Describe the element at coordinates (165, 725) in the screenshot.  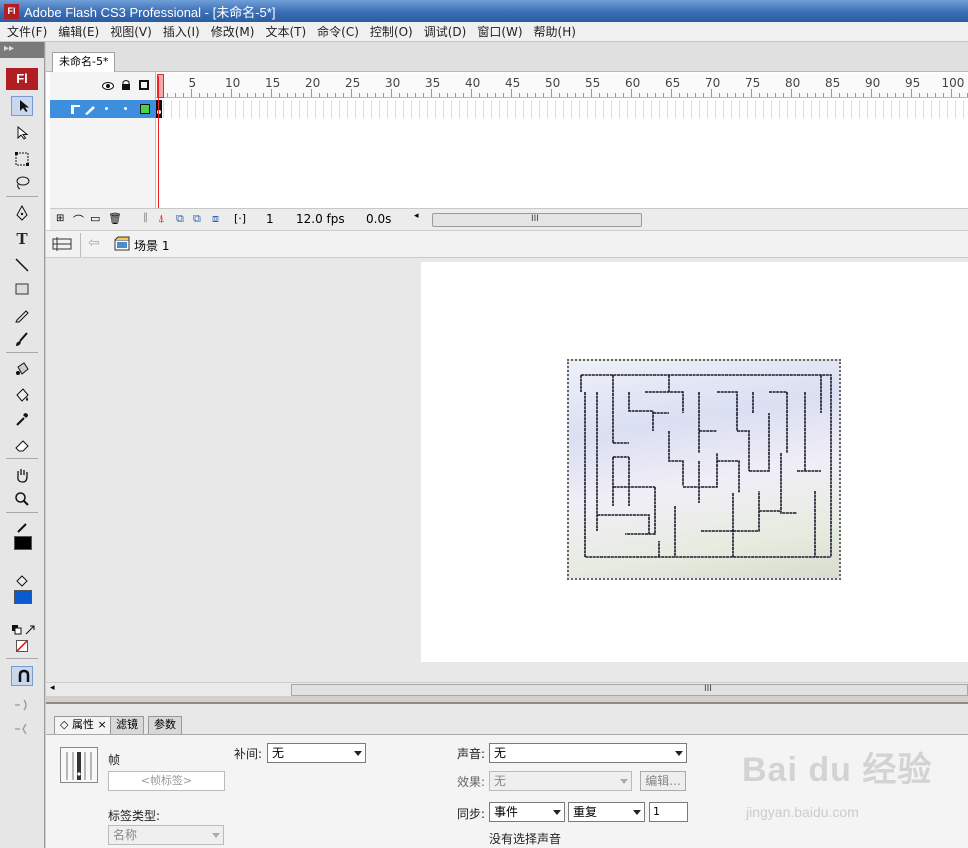
I see `tab-parameters: 参数` at that location.